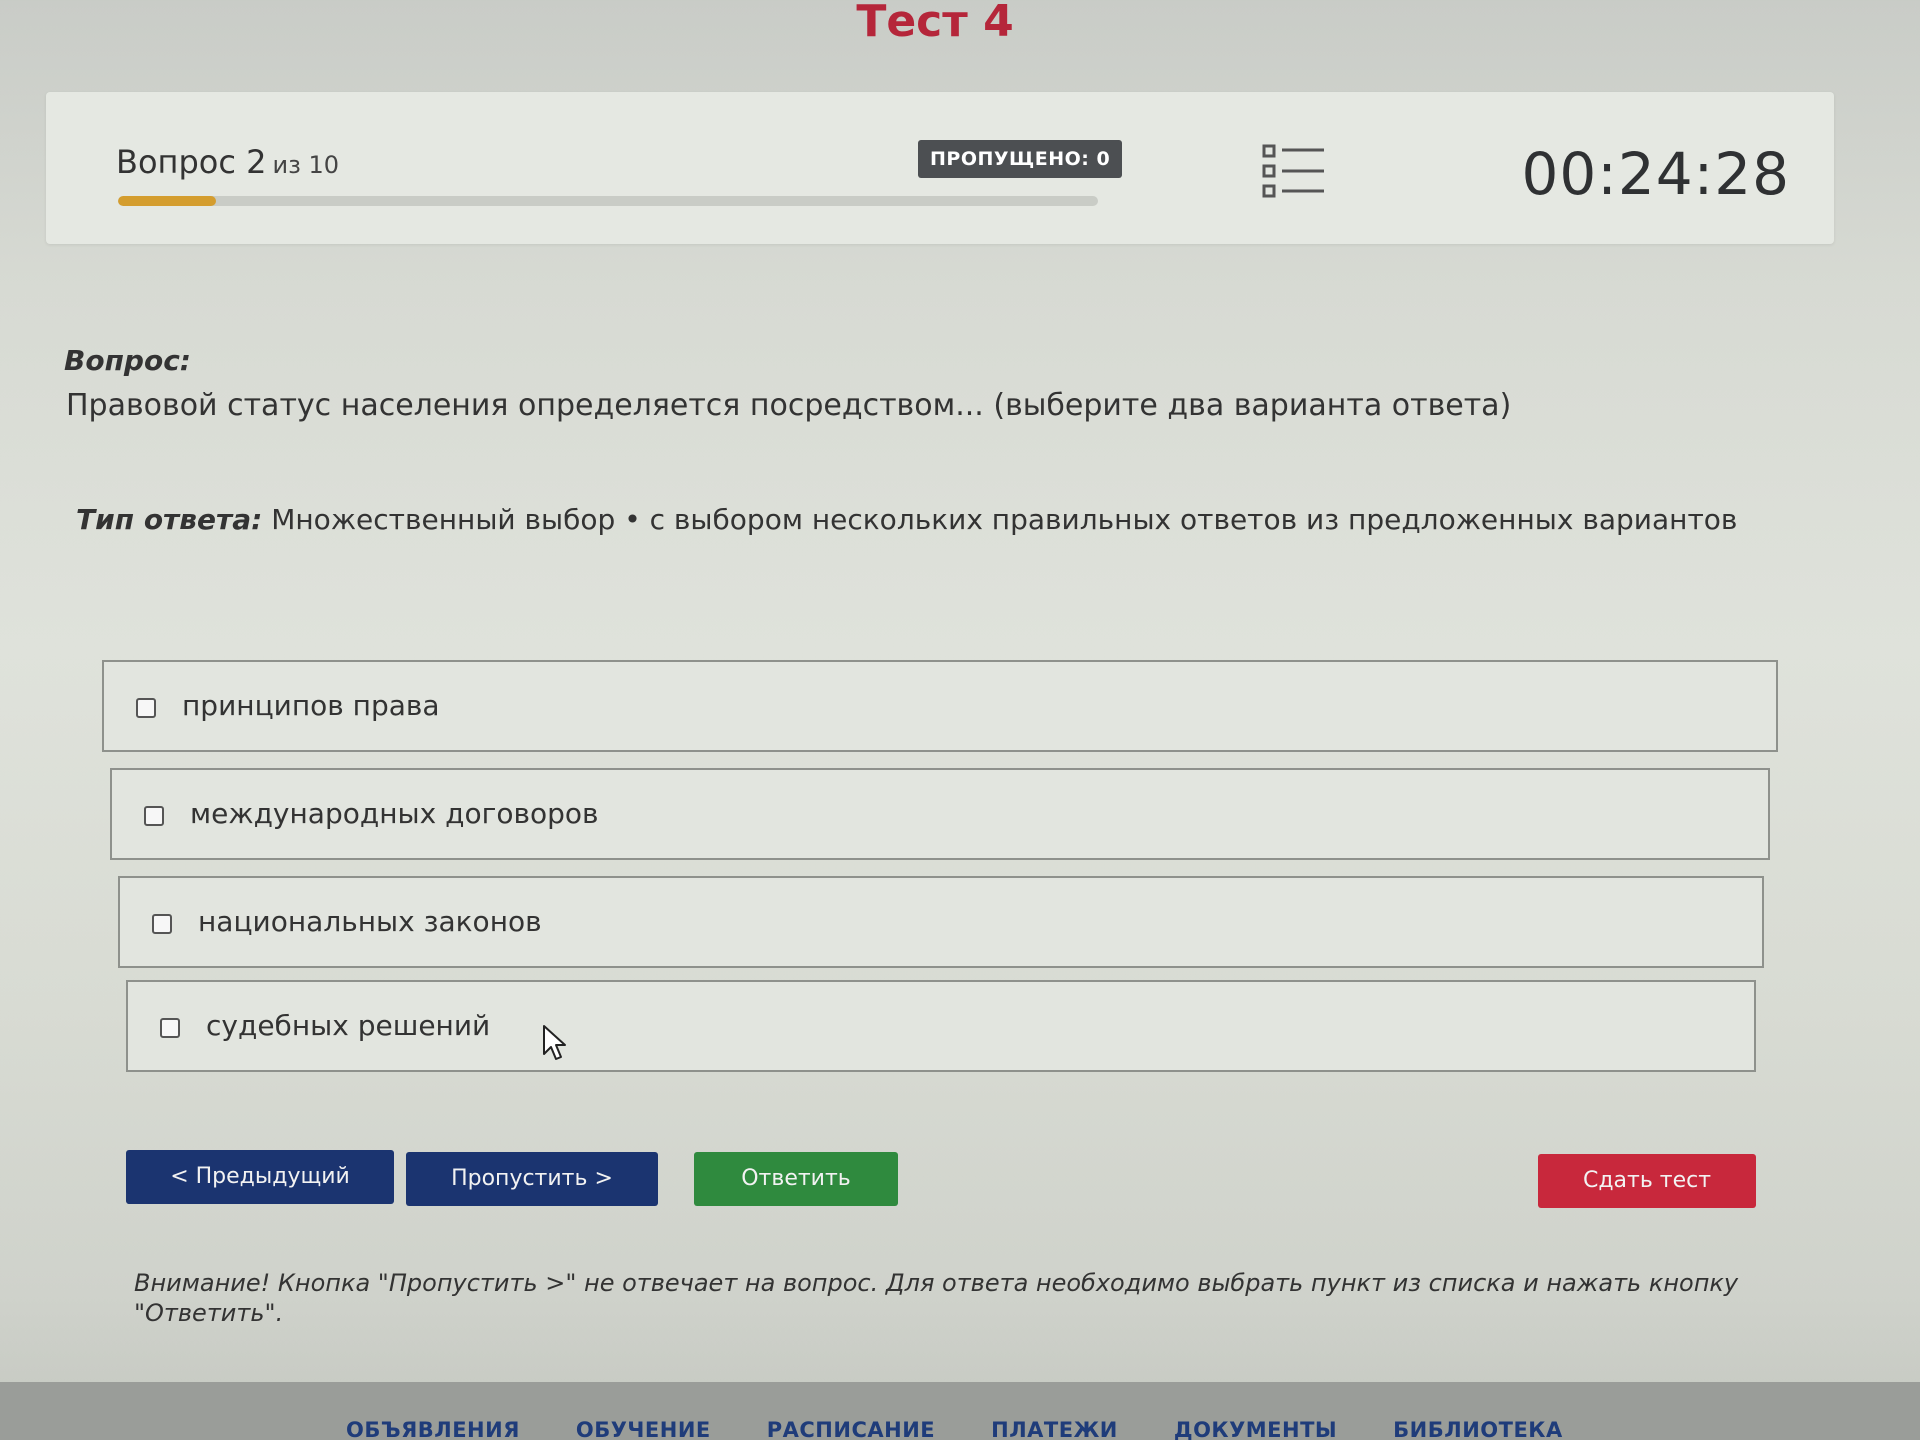 This screenshot has height=1440, width=1920. I want to click on question-counter: Вопрос 2 из 10, so click(227, 163).